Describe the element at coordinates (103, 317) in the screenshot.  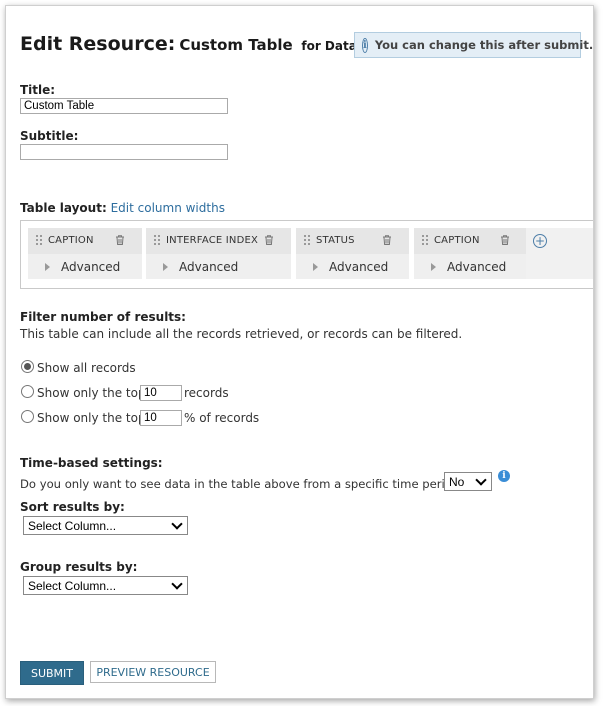
I see `filter-label: Filter number of results:` at that location.